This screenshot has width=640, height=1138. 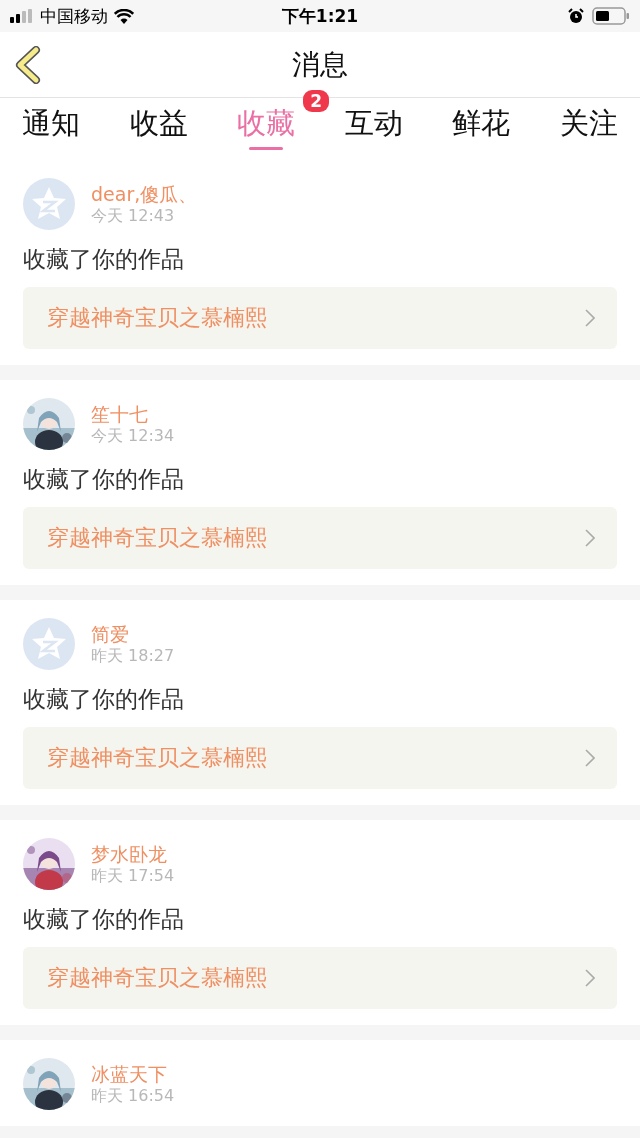 I want to click on tab: 关注, so click(x=588, y=121).